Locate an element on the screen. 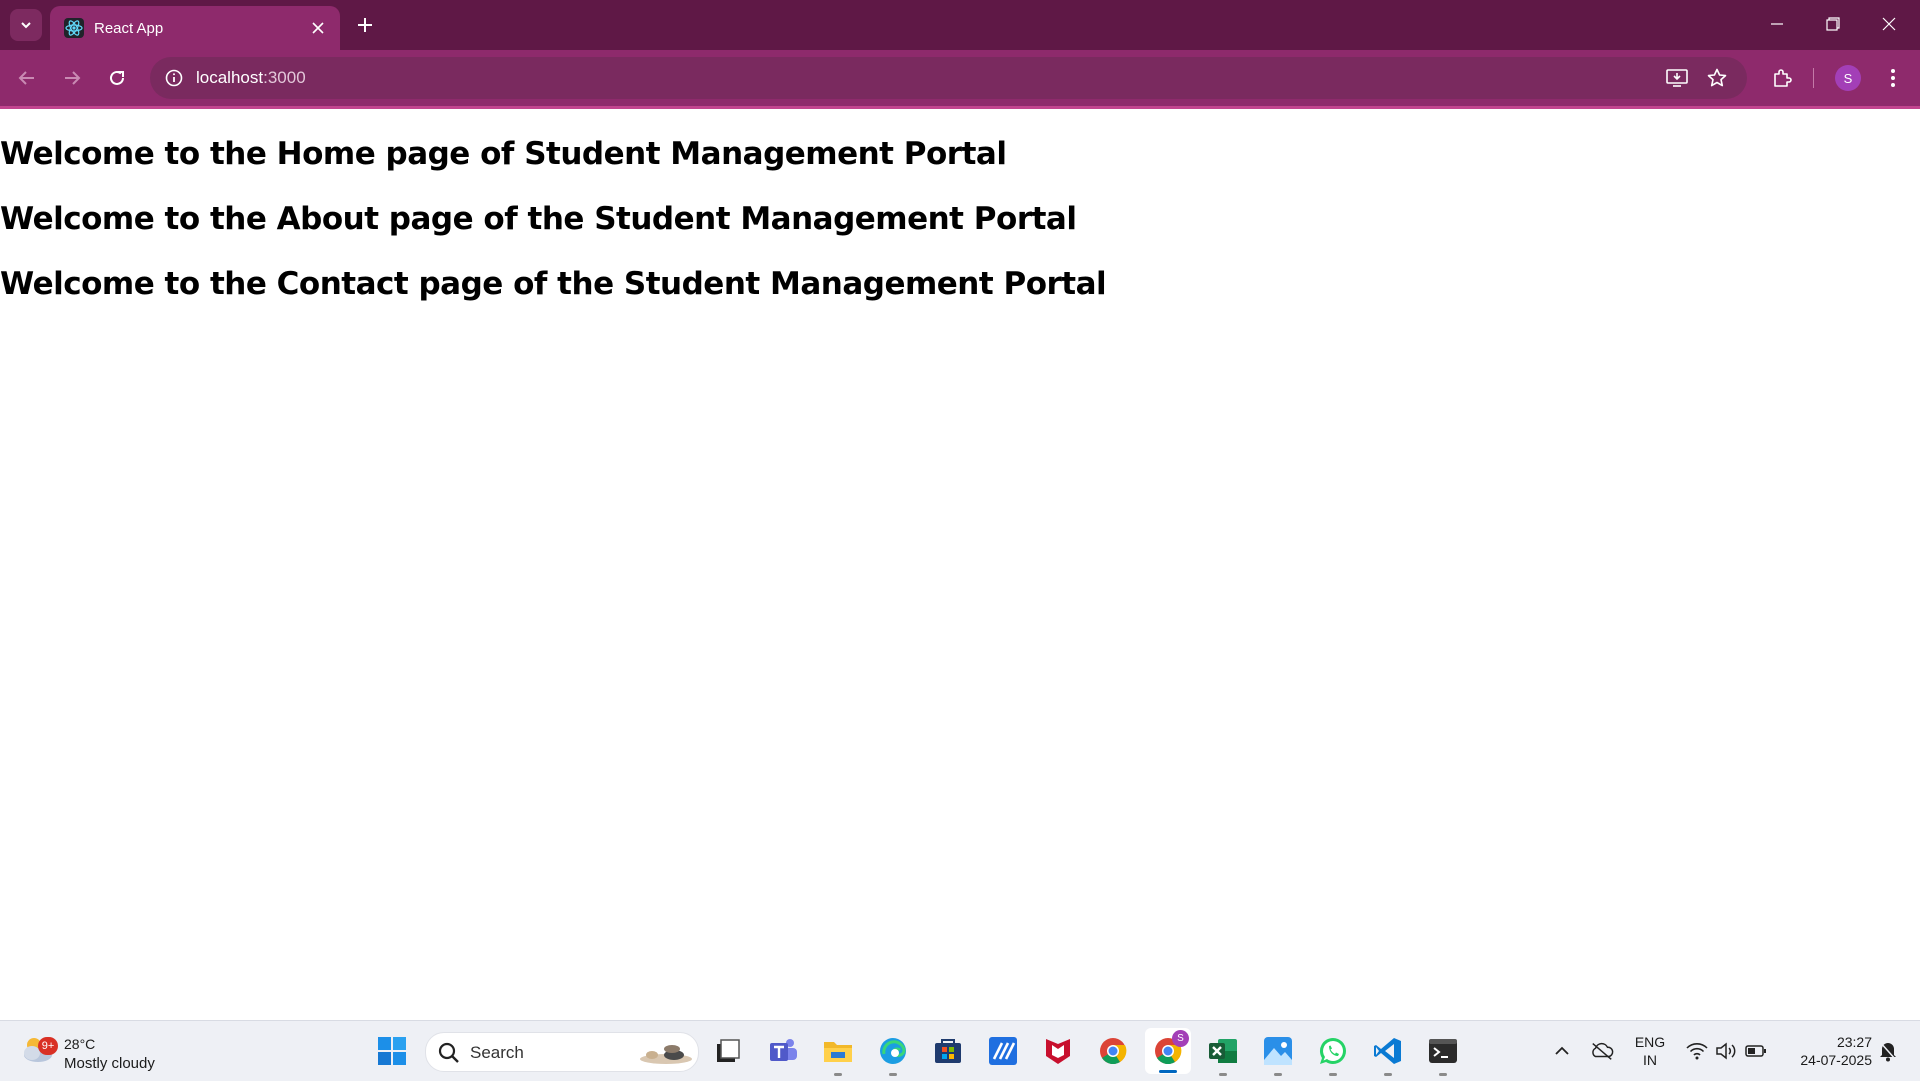 The image size is (1920, 1081). ms-app is located at coordinates (1003, 1051).